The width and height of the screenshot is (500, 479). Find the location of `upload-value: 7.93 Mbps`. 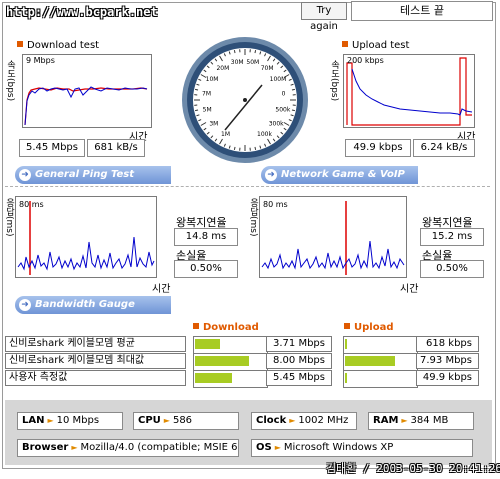

upload-value: 7.93 Mbps is located at coordinates (447, 361).